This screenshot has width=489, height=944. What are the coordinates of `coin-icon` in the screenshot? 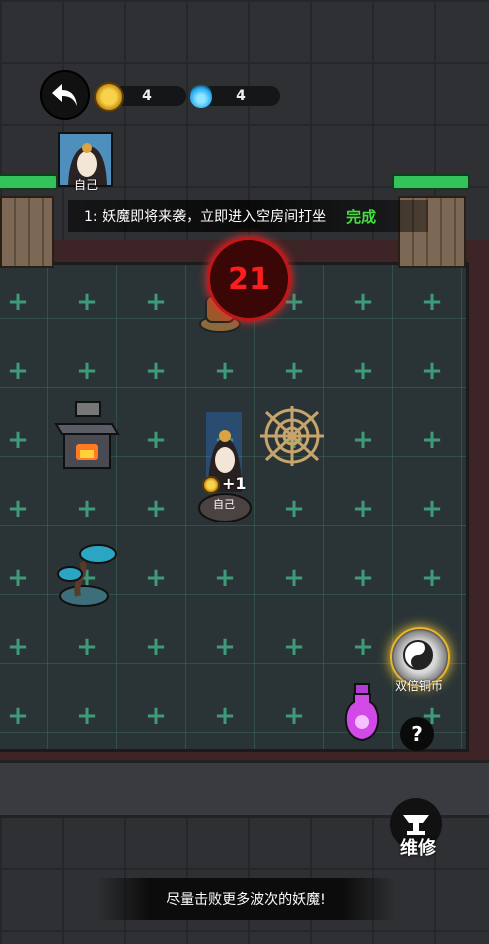 It's located at (109, 97).